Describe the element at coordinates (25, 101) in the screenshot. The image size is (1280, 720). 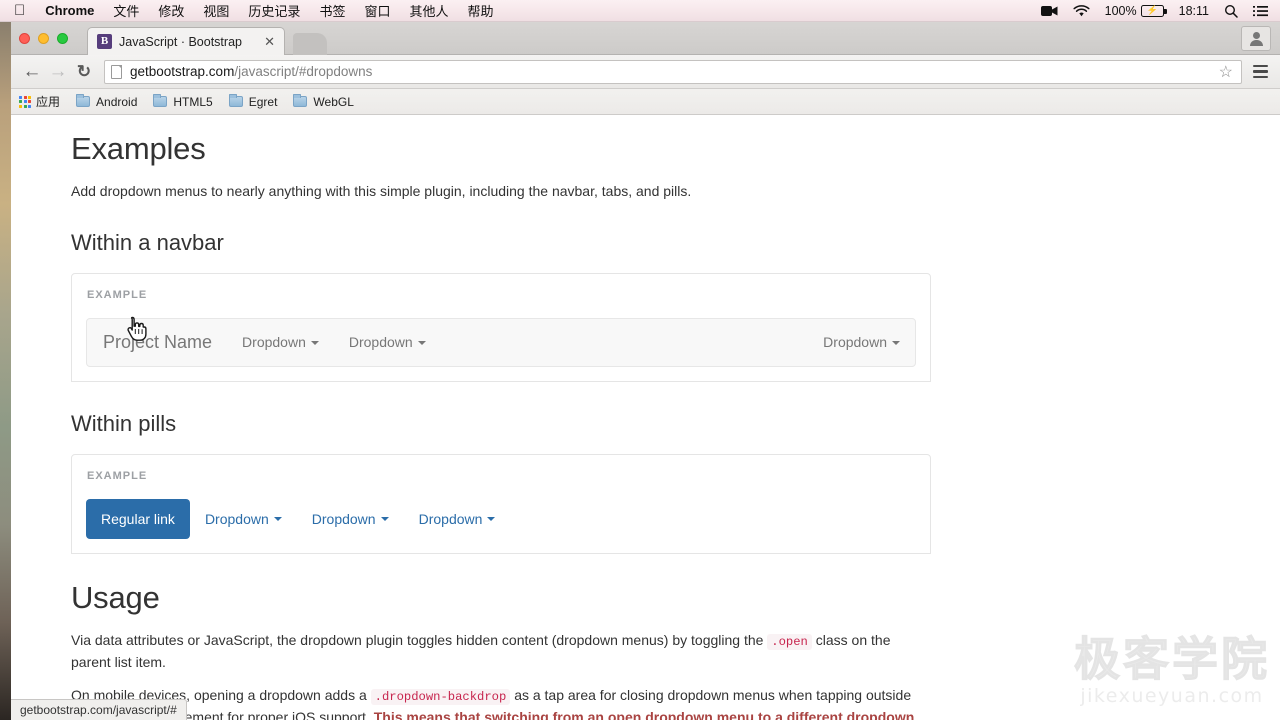
I see `apps-grid-icon` at that location.